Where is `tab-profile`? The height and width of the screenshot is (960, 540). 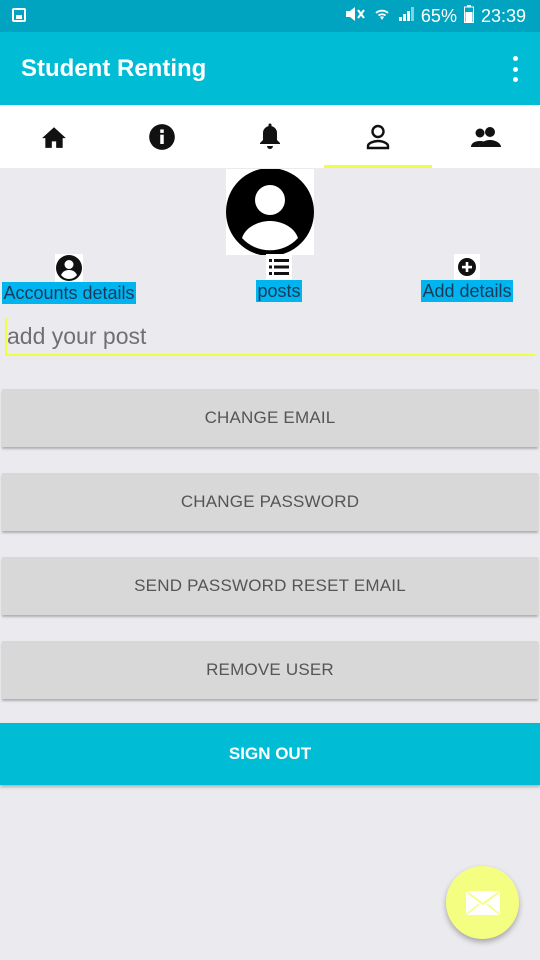 tab-profile is located at coordinates (378, 136).